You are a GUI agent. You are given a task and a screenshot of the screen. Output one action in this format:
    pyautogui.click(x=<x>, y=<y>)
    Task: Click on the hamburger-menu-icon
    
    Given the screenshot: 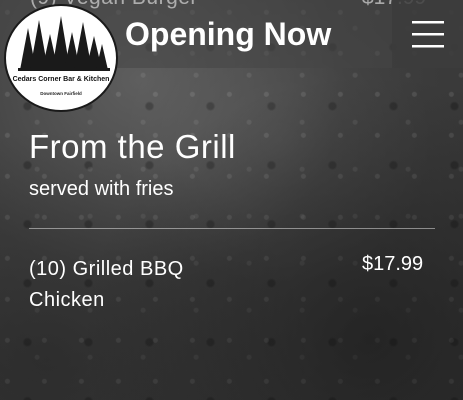 What is the action you would take?
    pyautogui.click(x=427, y=34)
    